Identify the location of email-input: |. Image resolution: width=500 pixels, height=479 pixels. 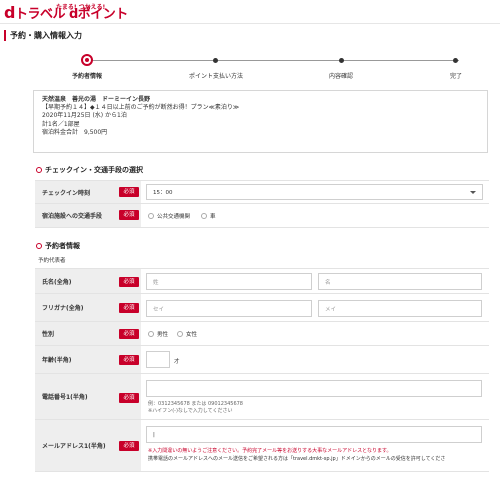
(314, 434).